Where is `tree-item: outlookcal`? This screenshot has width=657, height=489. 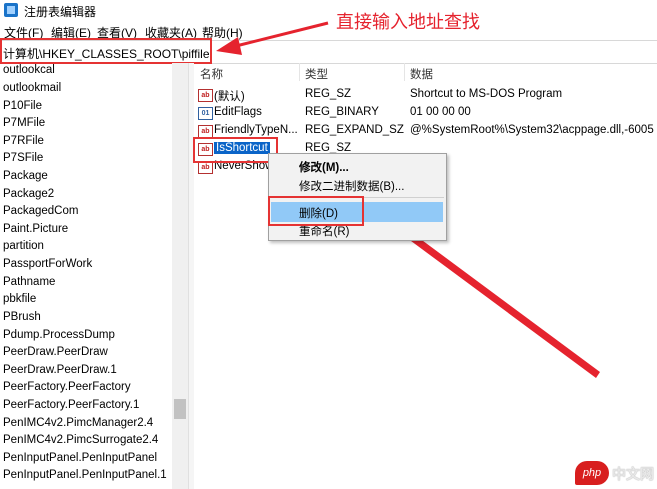
tree-item: outlookcal is located at coordinates (29, 70).